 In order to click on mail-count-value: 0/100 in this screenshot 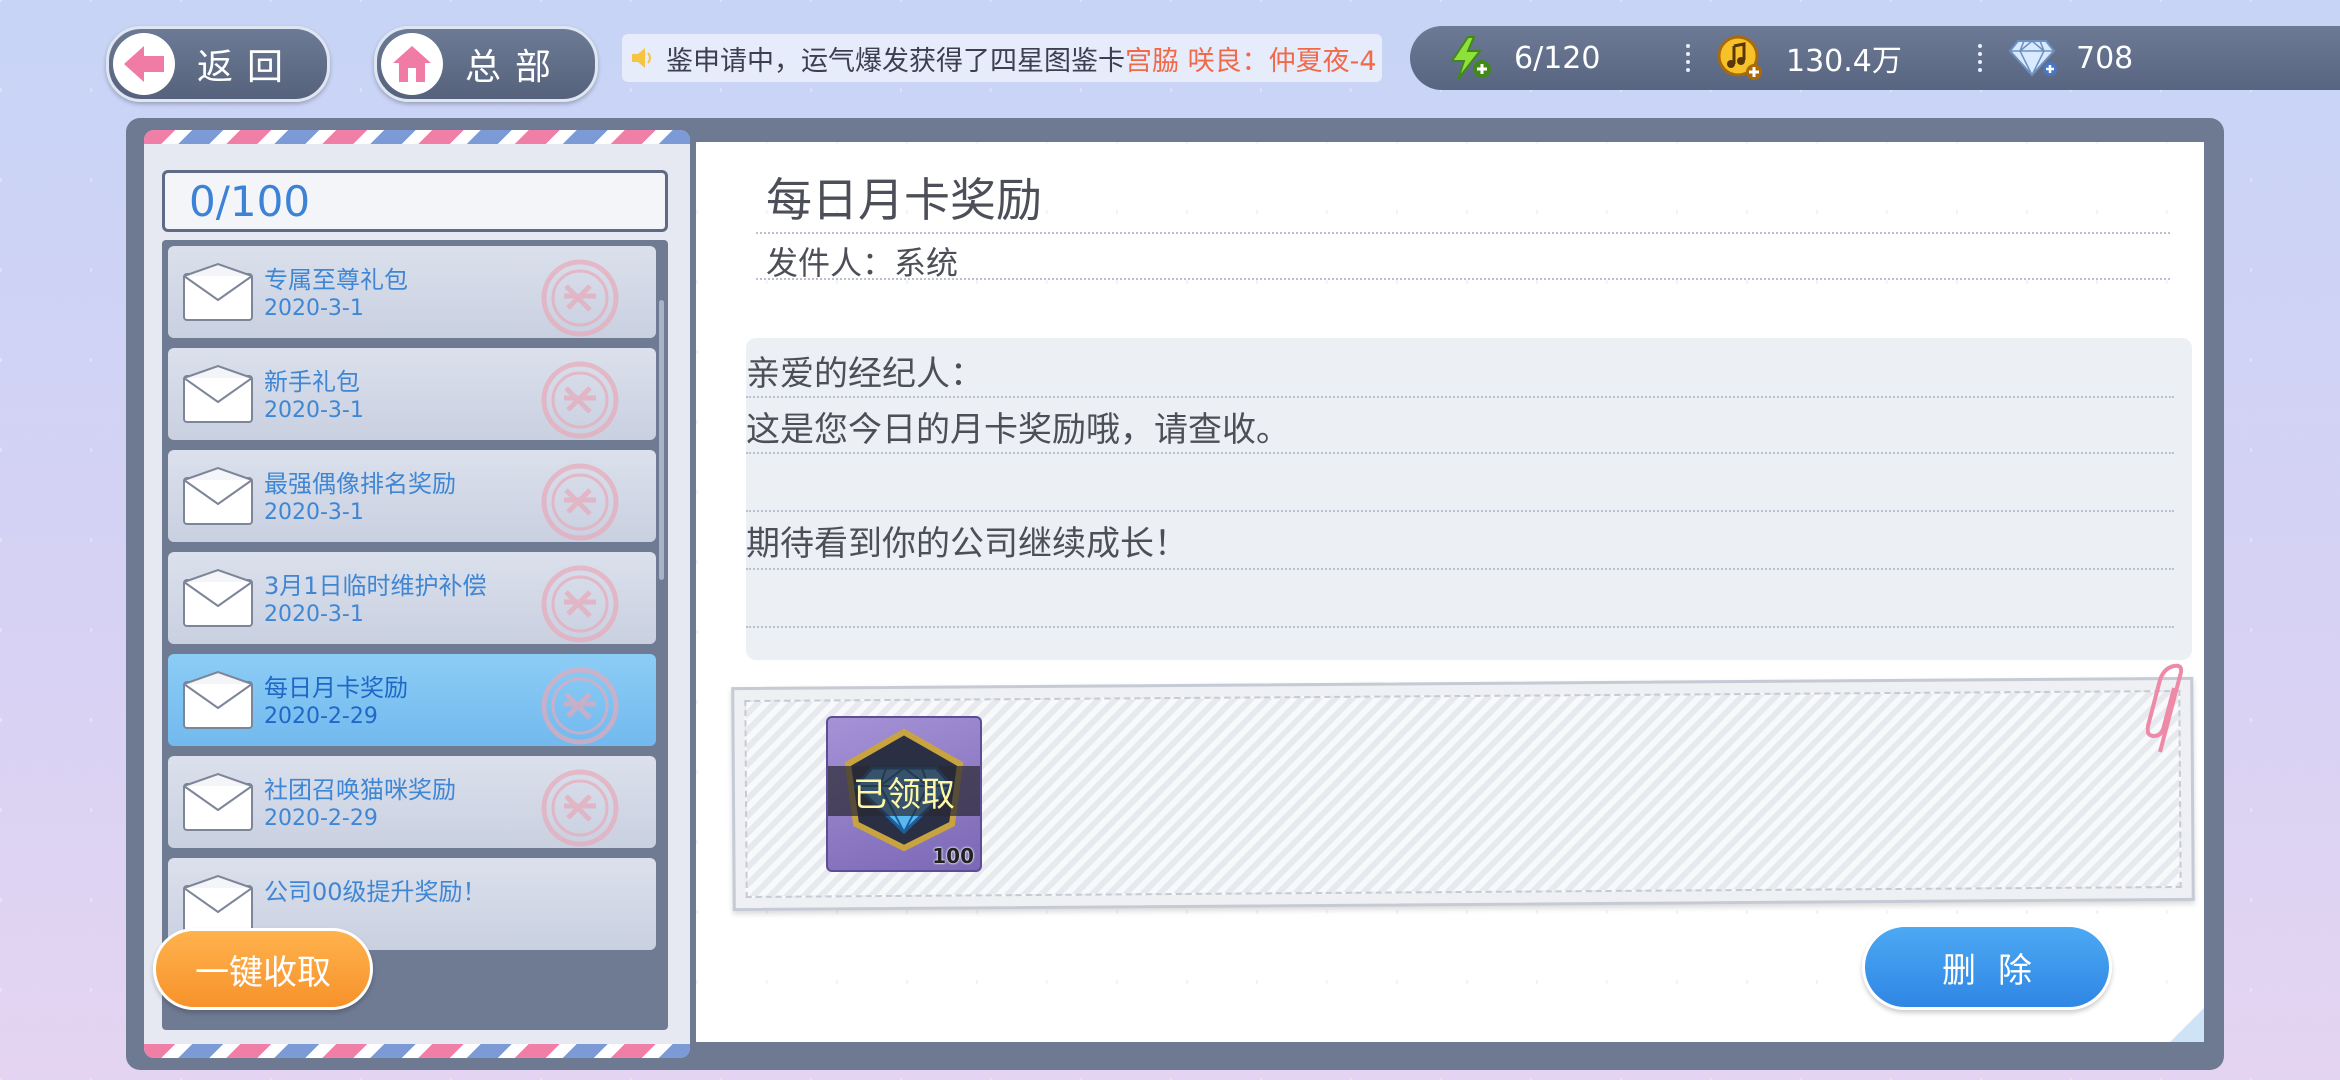, I will do `click(250, 201)`.